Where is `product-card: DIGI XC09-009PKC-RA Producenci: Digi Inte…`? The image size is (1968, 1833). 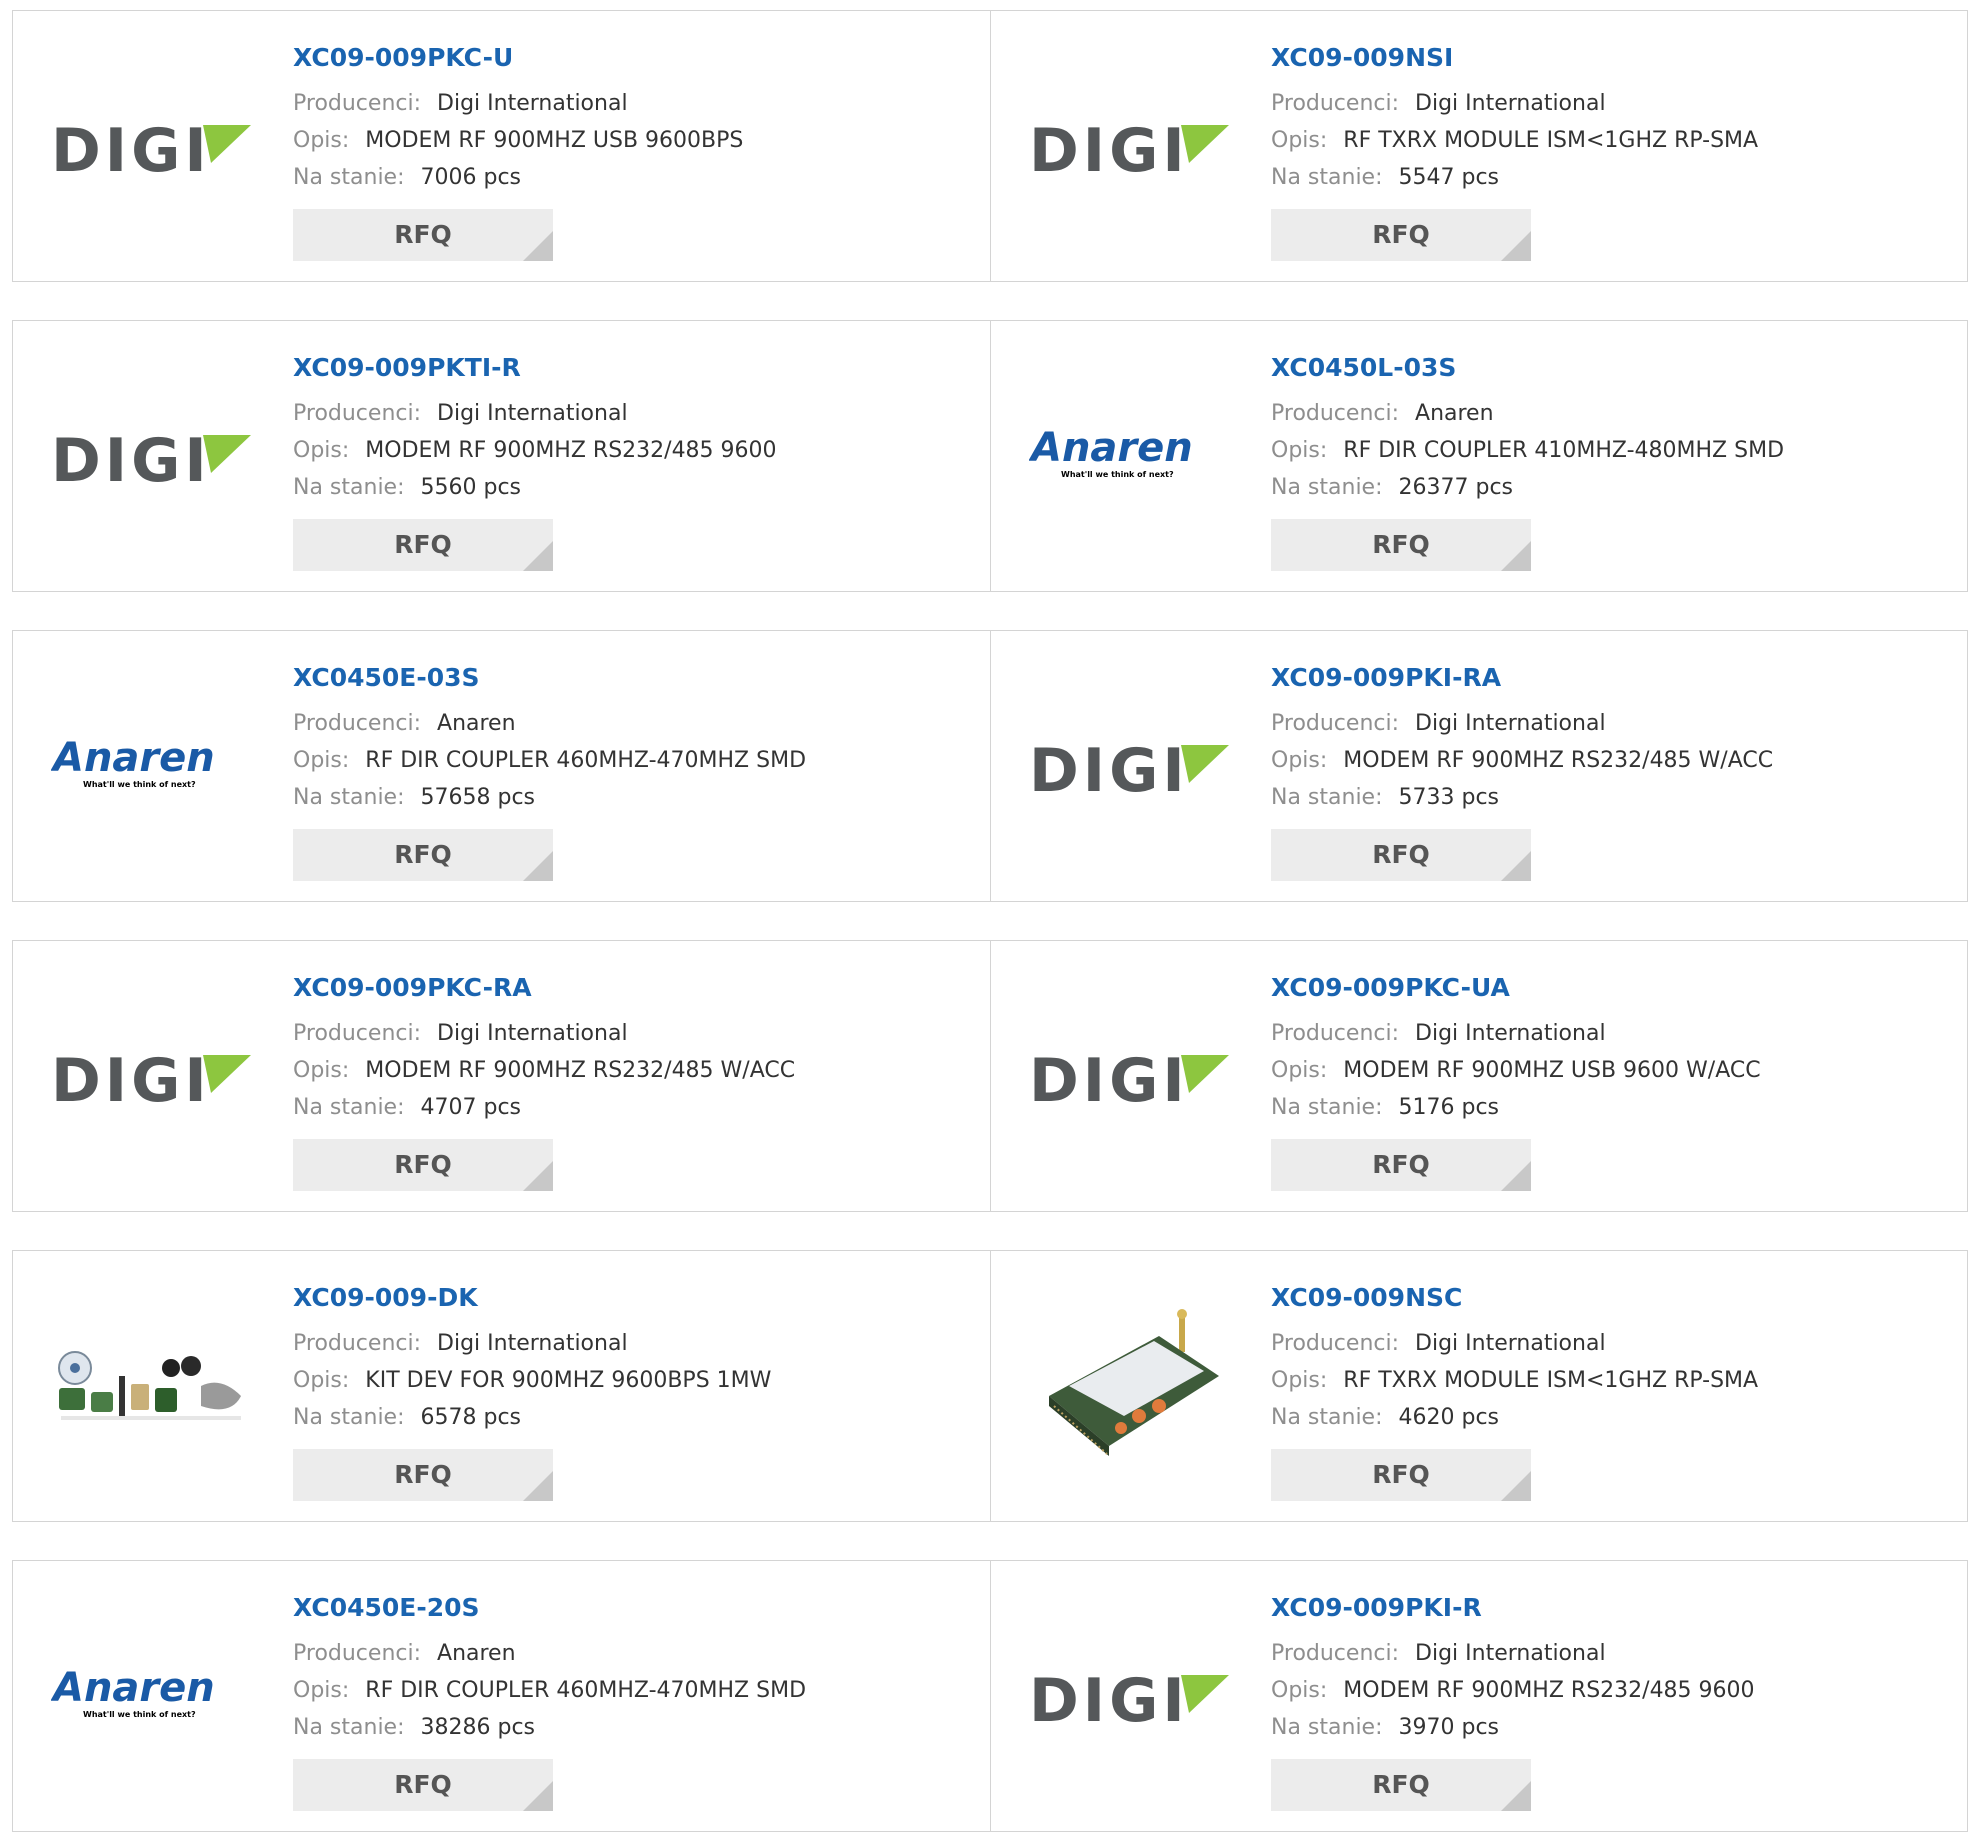
product-card: DIGI XC09-009PKC-RA Producenci: Digi Inte… is located at coordinates (501, 1076).